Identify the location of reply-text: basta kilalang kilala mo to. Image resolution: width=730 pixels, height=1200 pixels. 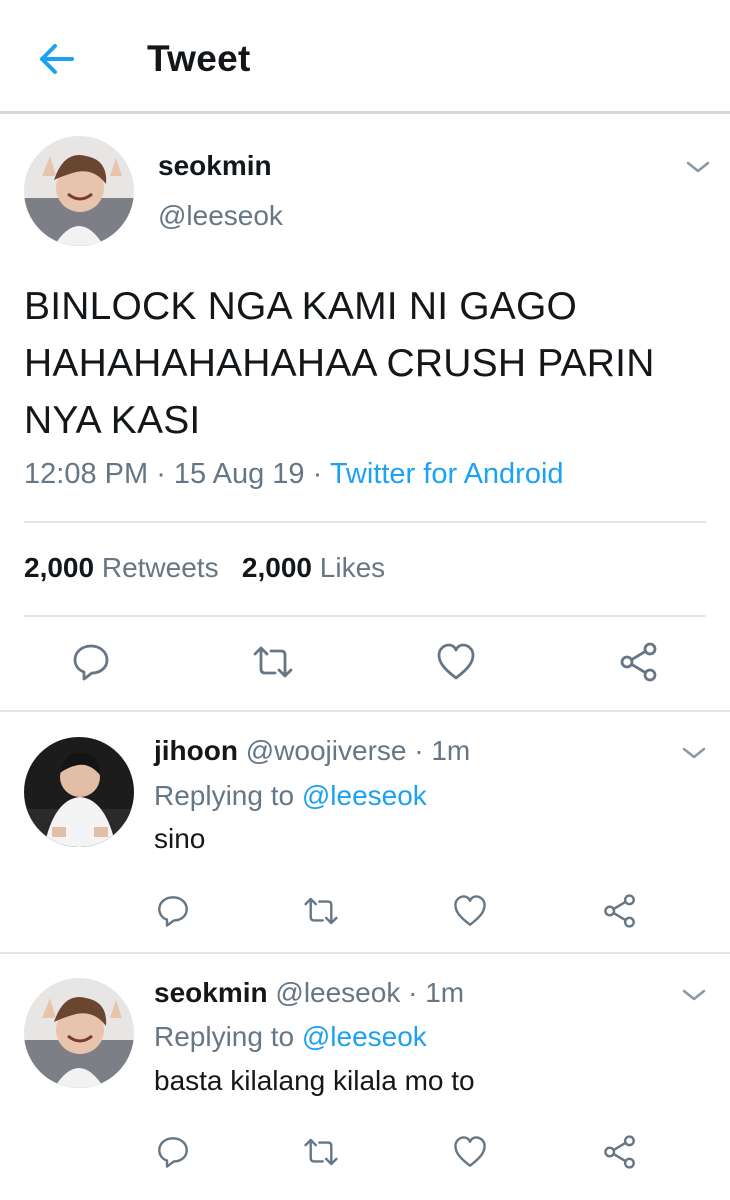
(314, 1080).